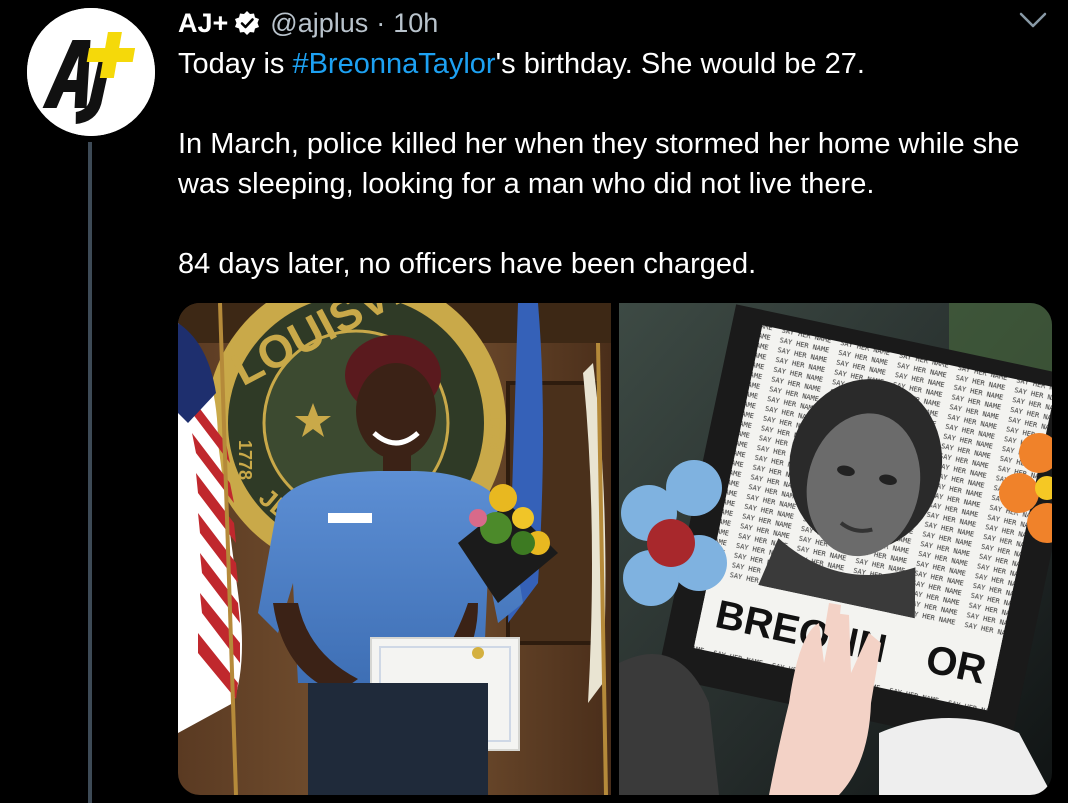 The image size is (1068, 803). I want to click on avatar, so click(91, 72).